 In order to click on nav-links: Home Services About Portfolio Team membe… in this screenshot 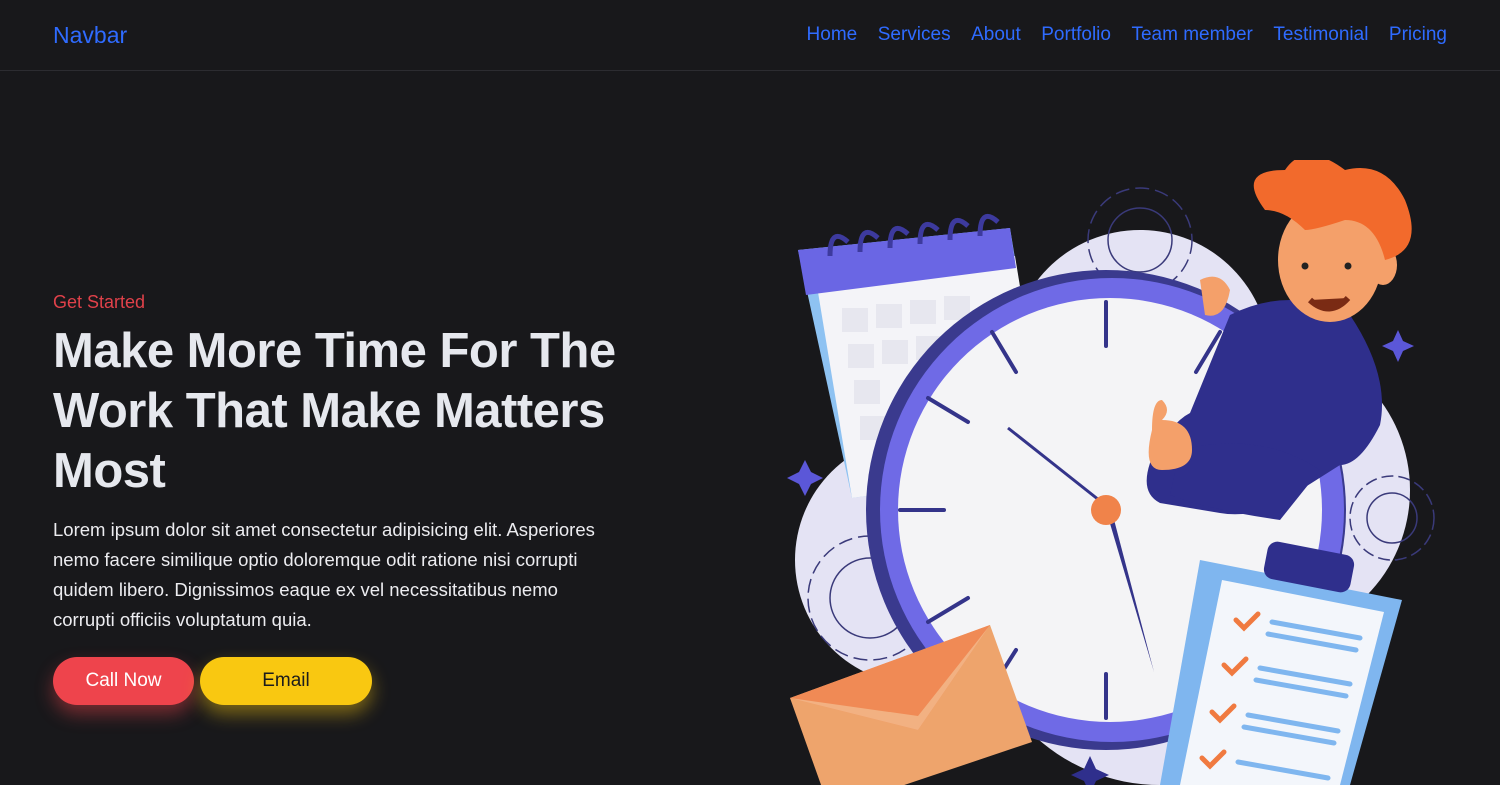, I will do `click(1116, 35)`.